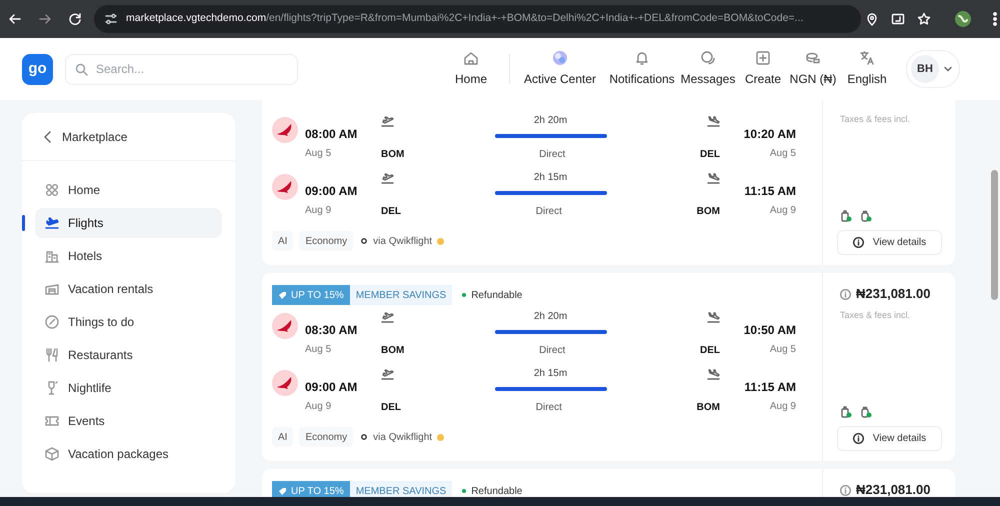 The width and height of the screenshot is (1000, 506). I want to click on refundable-label: Refundable, so click(496, 295).